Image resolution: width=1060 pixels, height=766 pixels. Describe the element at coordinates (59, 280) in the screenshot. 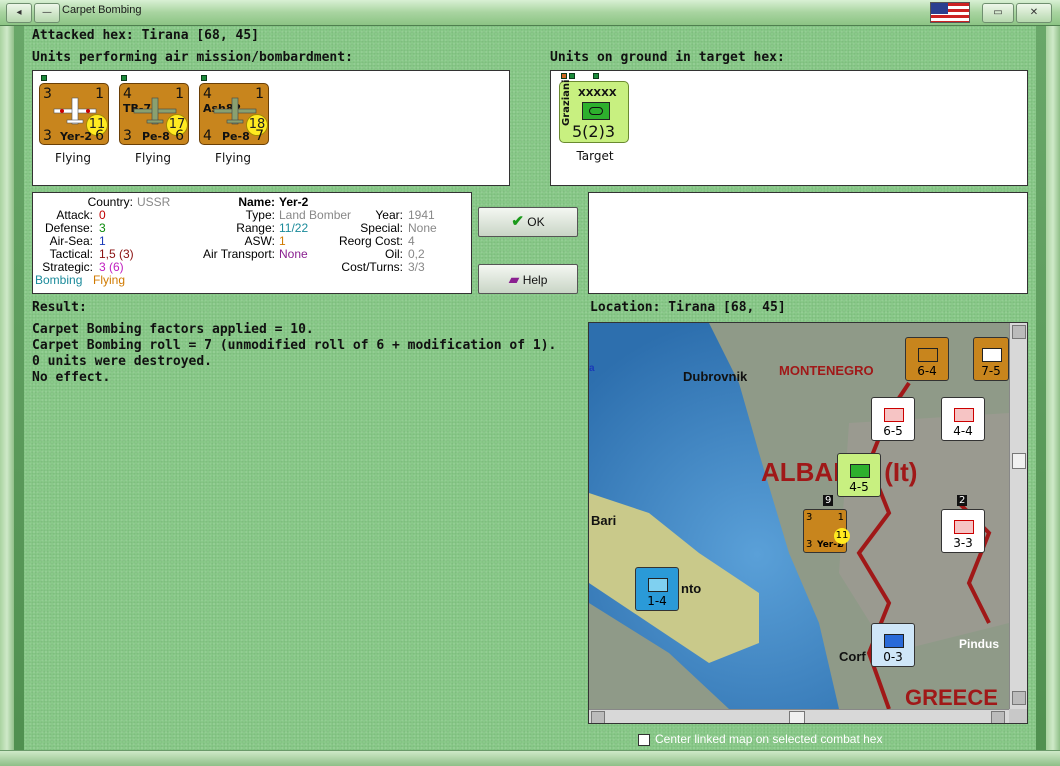

I see `info-mission: Bombing` at that location.